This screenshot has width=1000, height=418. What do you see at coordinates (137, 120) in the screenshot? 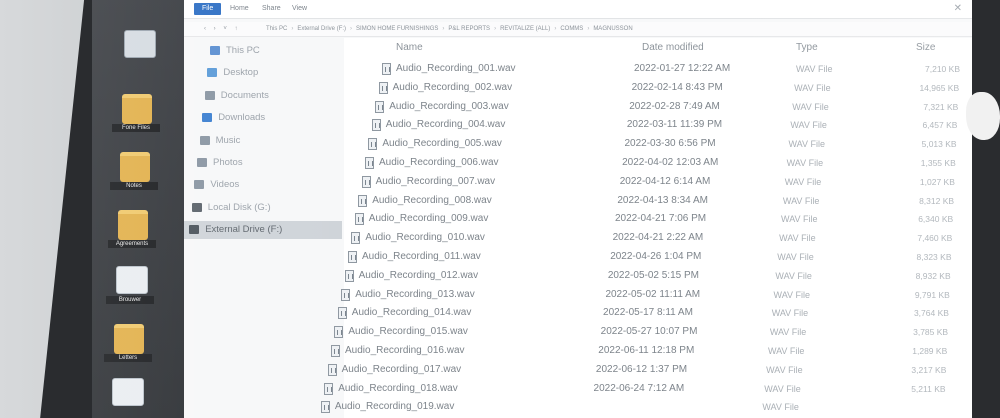
I see `desktop-icon: Fone Files` at bounding box center [137, 120].